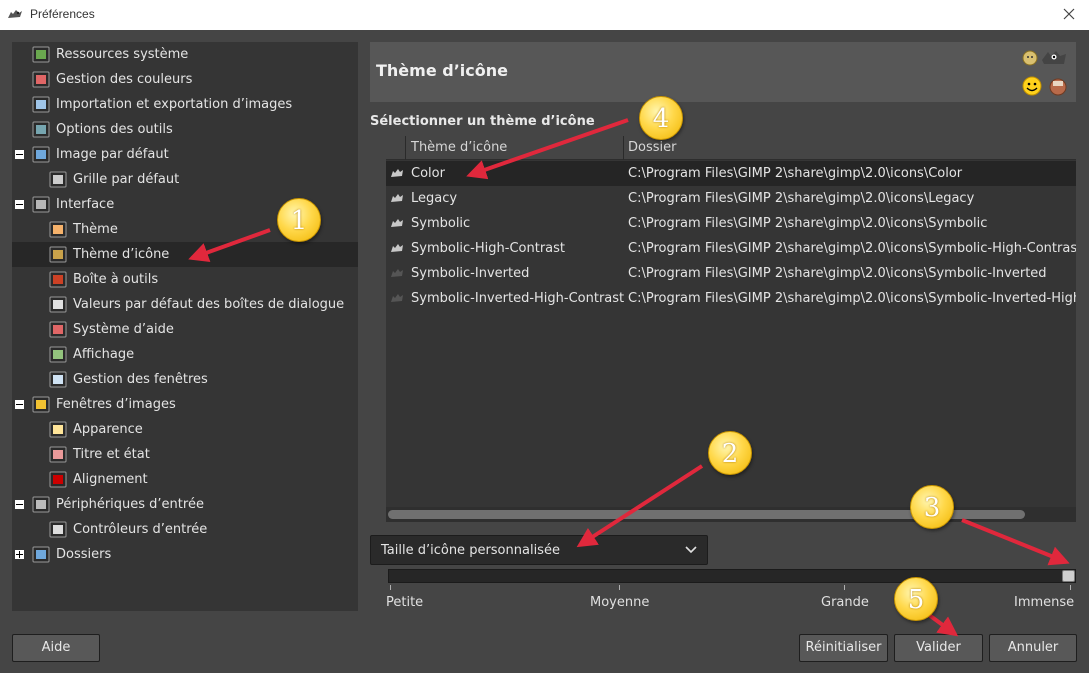 This screenshot has height=673, width=1089. What do you see at coordinates (299, 220) in the screenshot?
I see `callout-1: 1` at bounding box center [299, 220].